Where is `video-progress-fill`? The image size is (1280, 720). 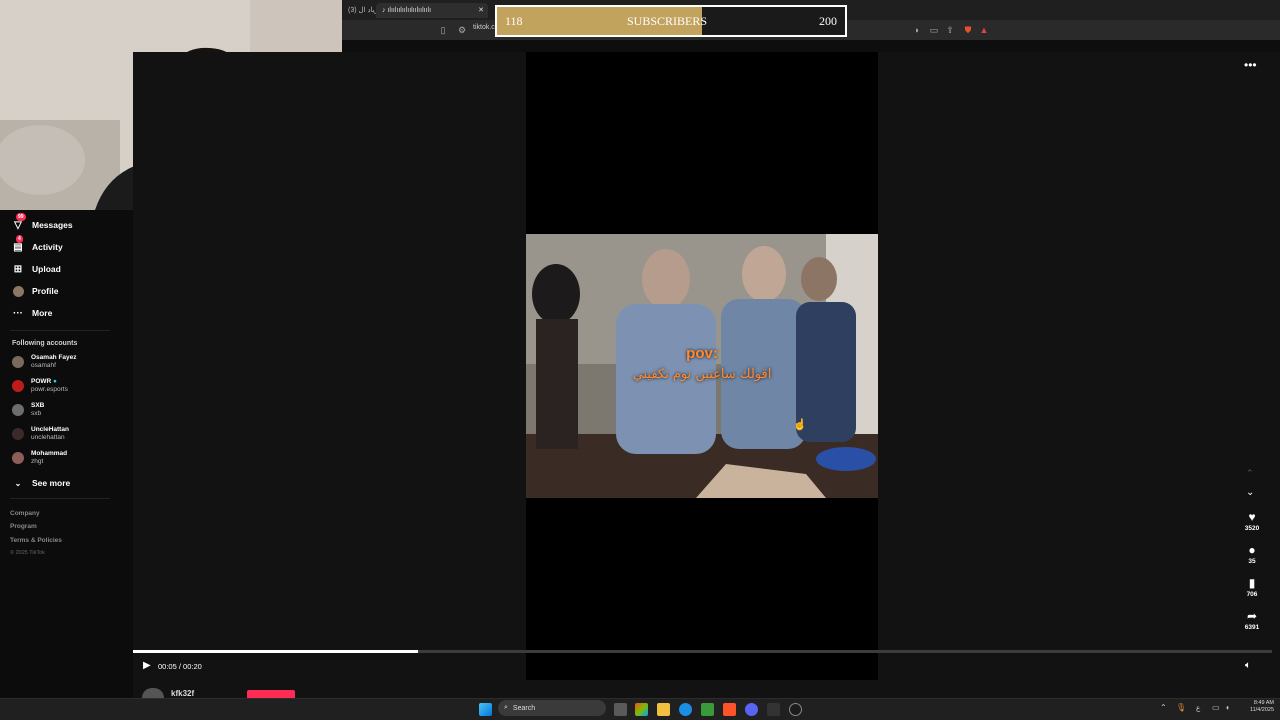
video-progress-fill is located at coordinates (275, 651).